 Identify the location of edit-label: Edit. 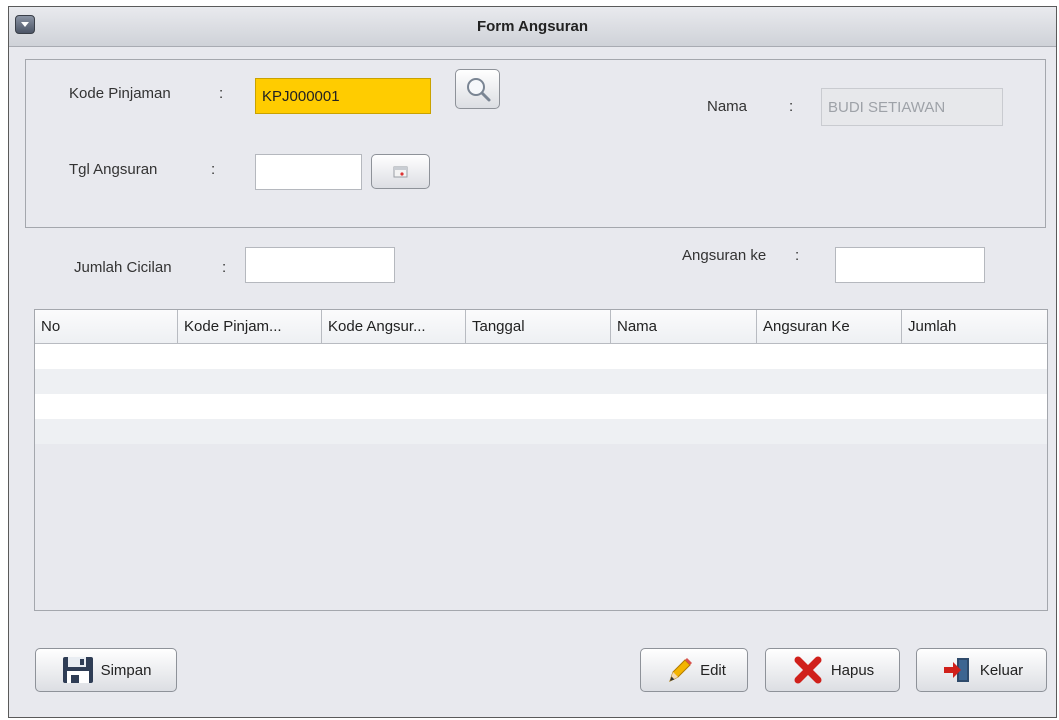
(713, 670).